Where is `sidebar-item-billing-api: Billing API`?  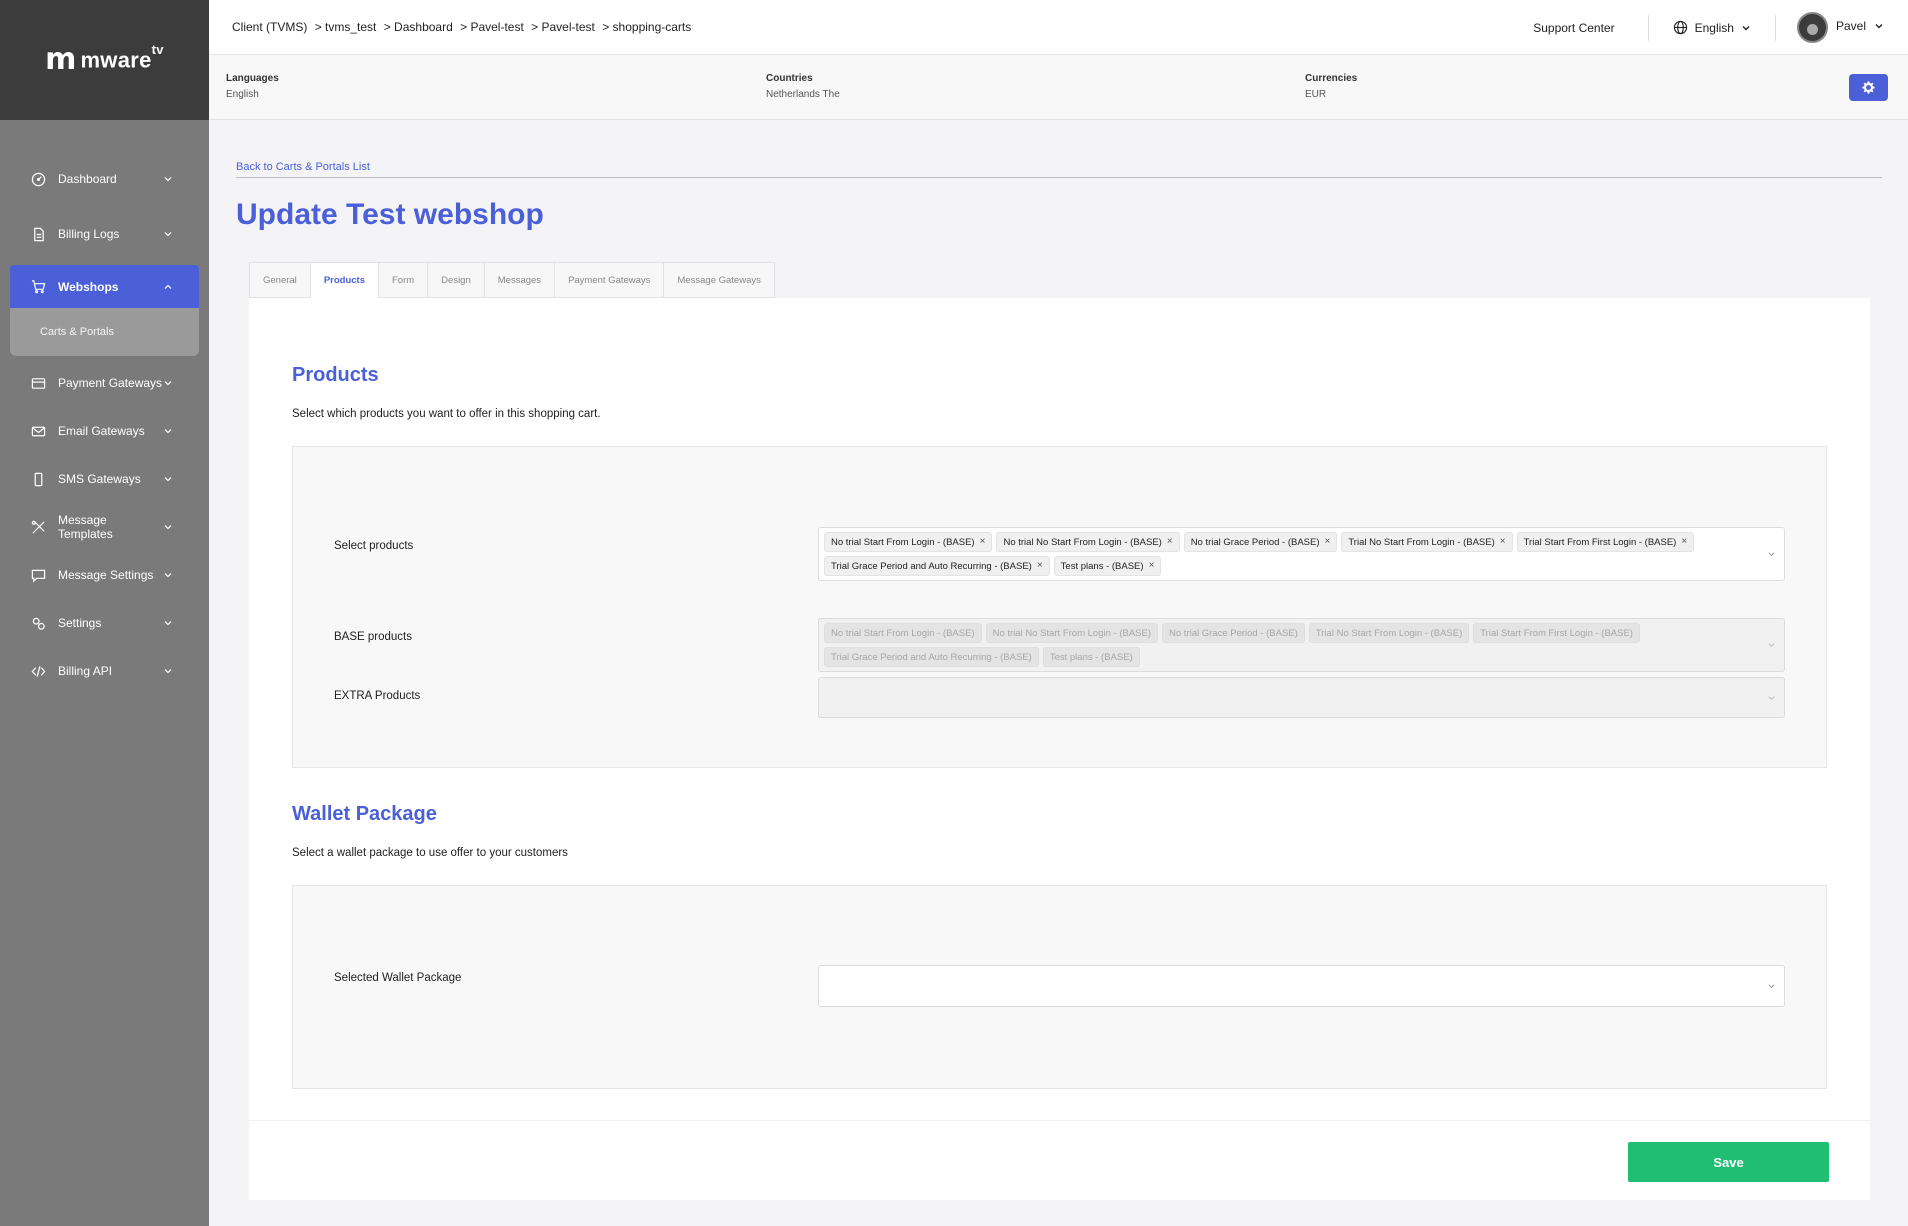
sidebar-item-billing-api: Billing API is located at coordinates (104, 671).